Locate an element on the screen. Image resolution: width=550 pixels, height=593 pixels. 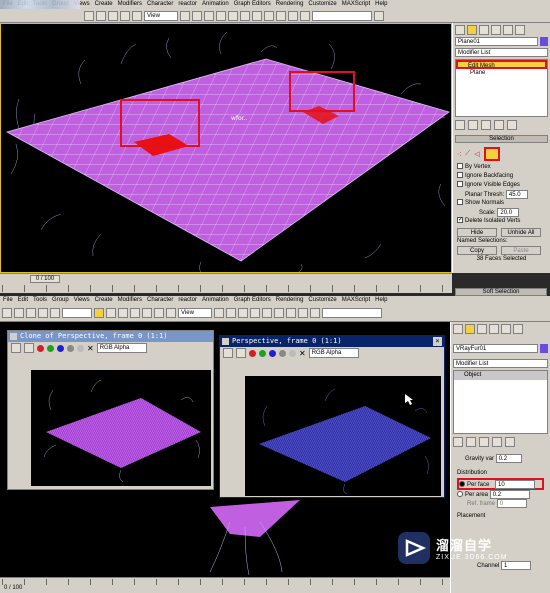
select-by-name-icon is located at coordinates (111, 313).